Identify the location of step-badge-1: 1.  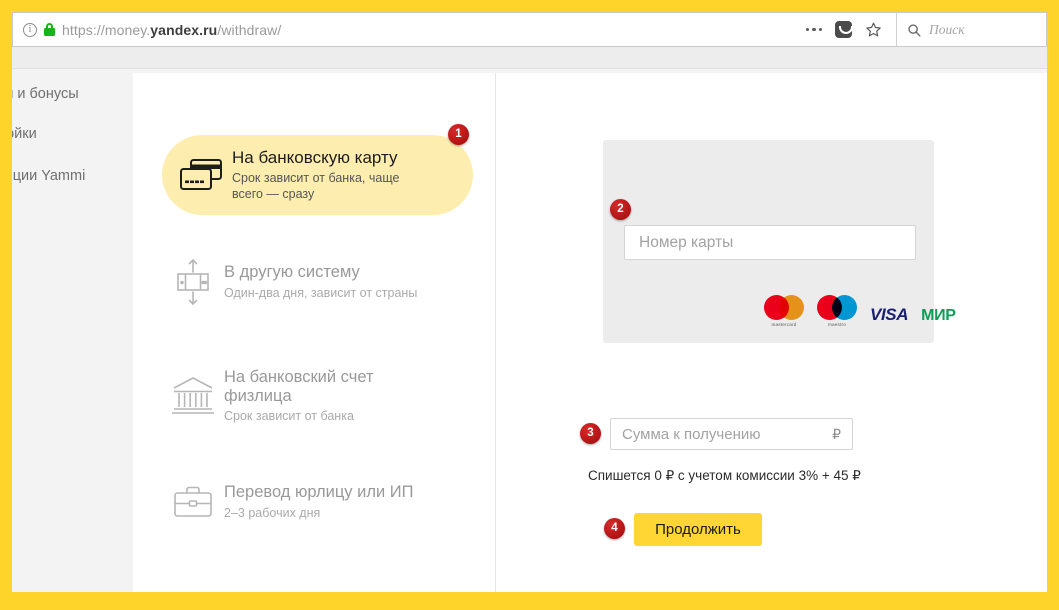
(458, 134).